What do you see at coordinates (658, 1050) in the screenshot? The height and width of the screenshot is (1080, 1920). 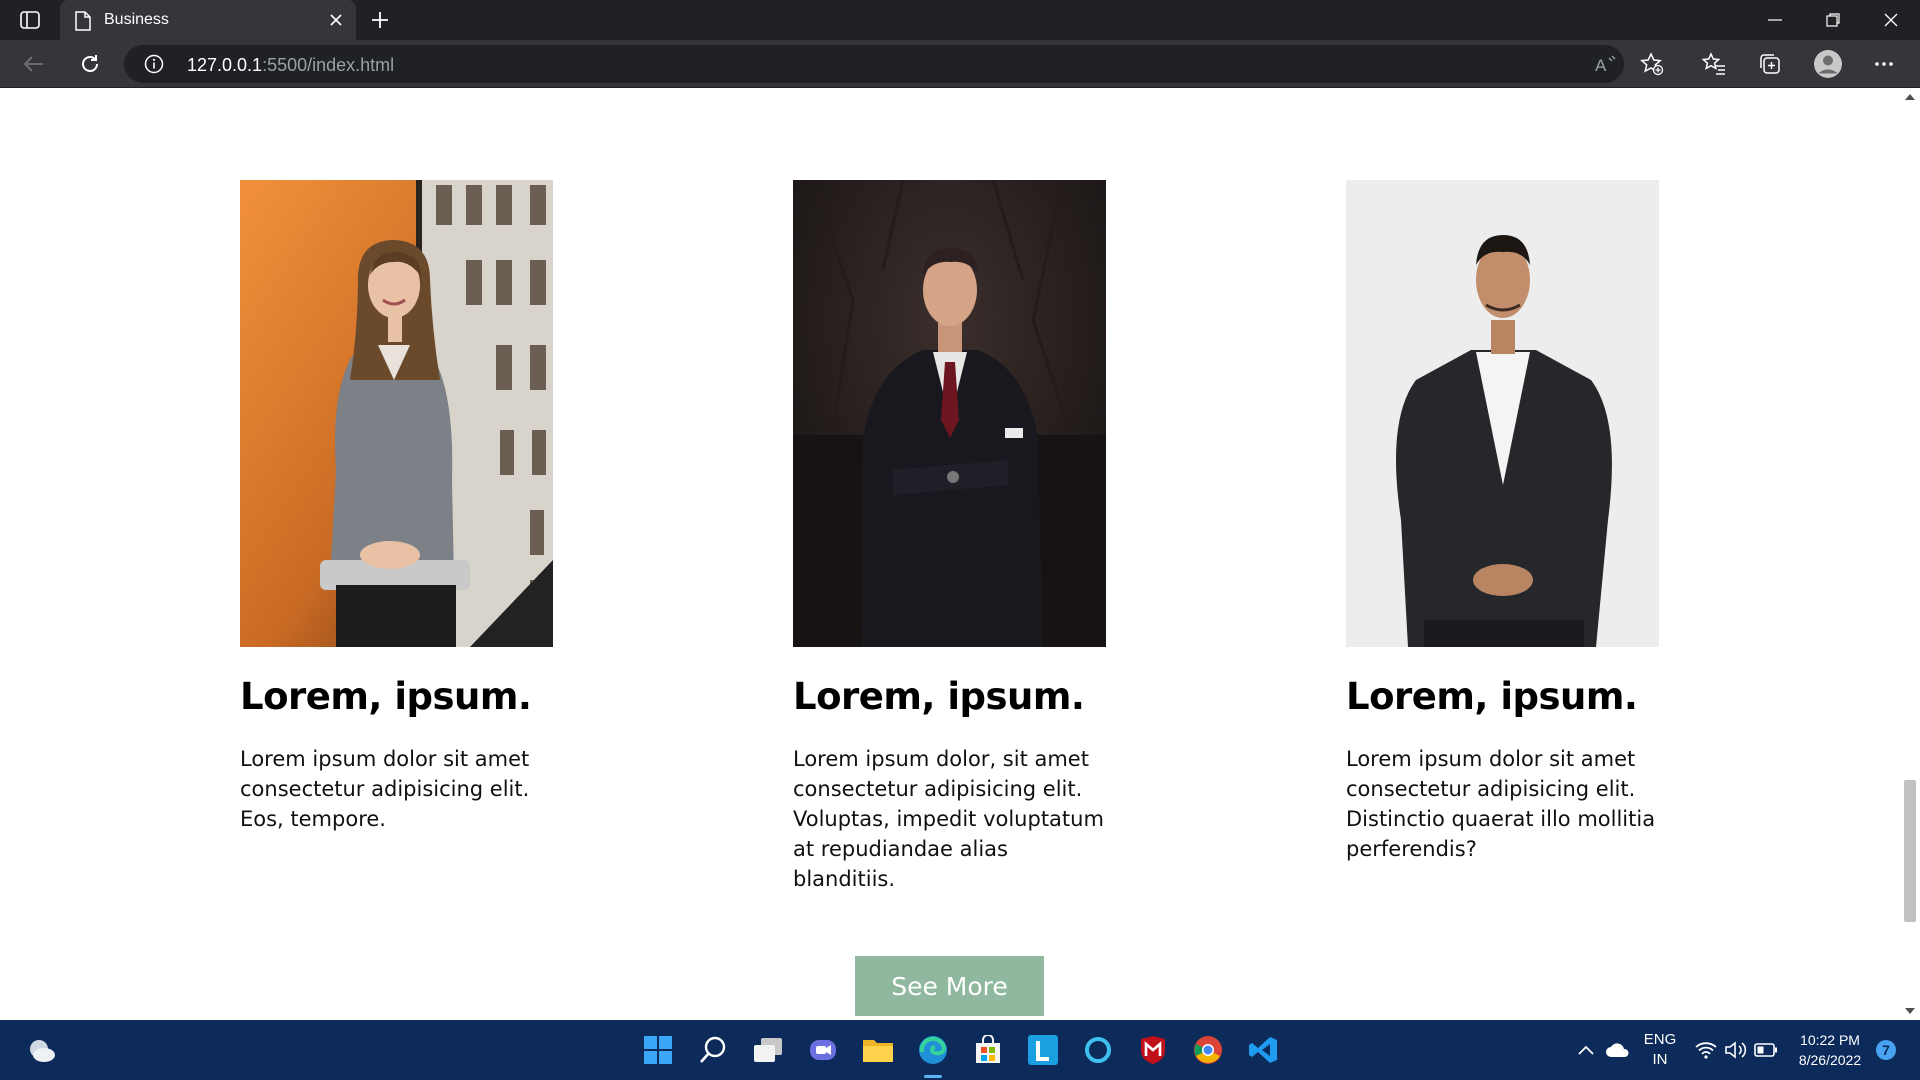 I see `start-menu-icon` at bounding box center [658, 1050].